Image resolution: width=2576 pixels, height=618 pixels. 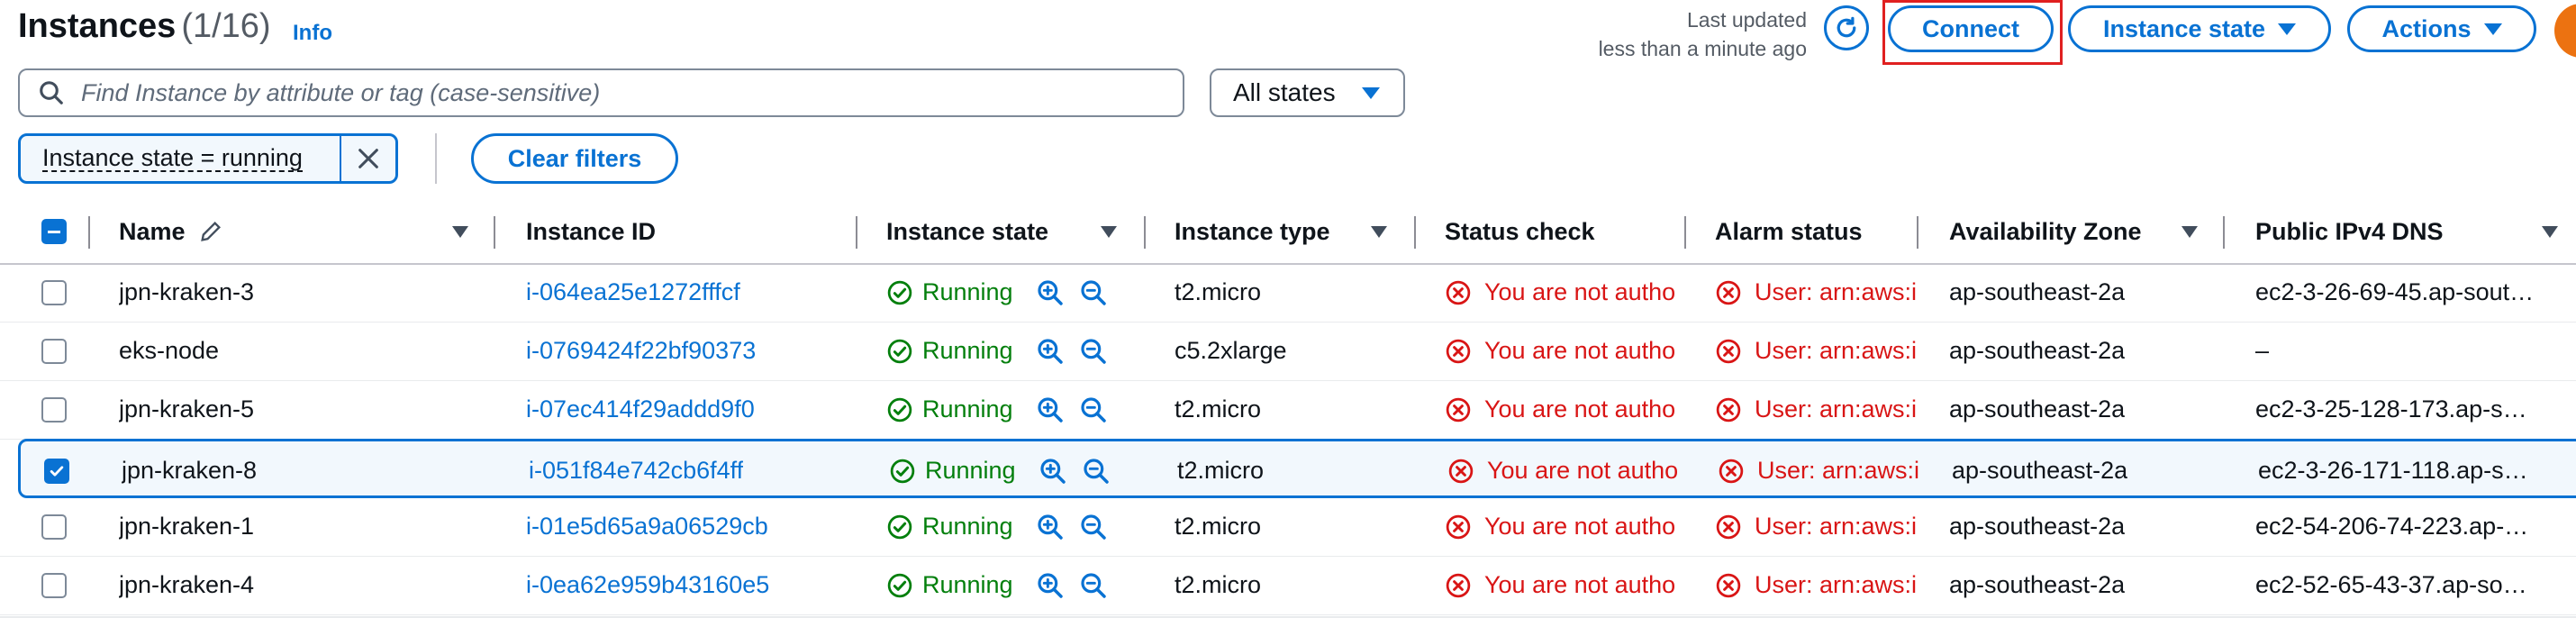 What do you see at coordinates (1252, 231) in the screenshot?
I see `column-header-instance-type: Instance type` at bounding box center [1252, 231].